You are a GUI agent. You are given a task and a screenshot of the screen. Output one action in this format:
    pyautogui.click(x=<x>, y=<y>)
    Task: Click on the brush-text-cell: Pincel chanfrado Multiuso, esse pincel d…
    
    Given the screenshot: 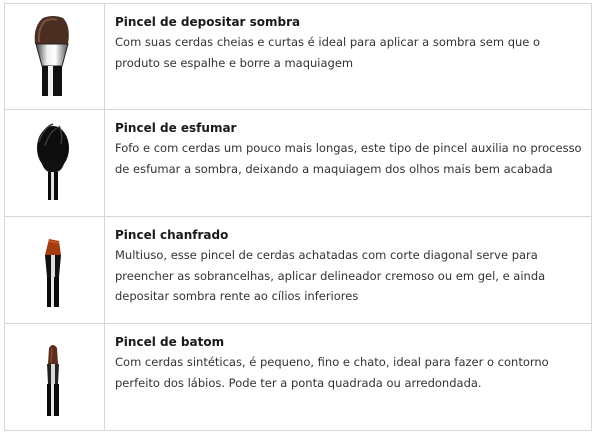 What is the action you would take?
    pyautogui.click(x=350, y=266)
    